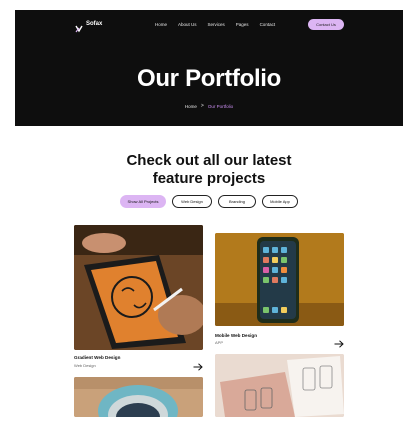 This screenshot has width=418, height=433. Describe the element at coordinates (279, 385) in the screenshot. I see `project-image-wireframes` at that location.